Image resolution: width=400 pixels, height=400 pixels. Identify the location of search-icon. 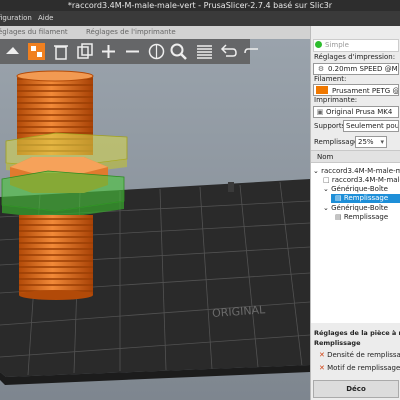
(178, 51).